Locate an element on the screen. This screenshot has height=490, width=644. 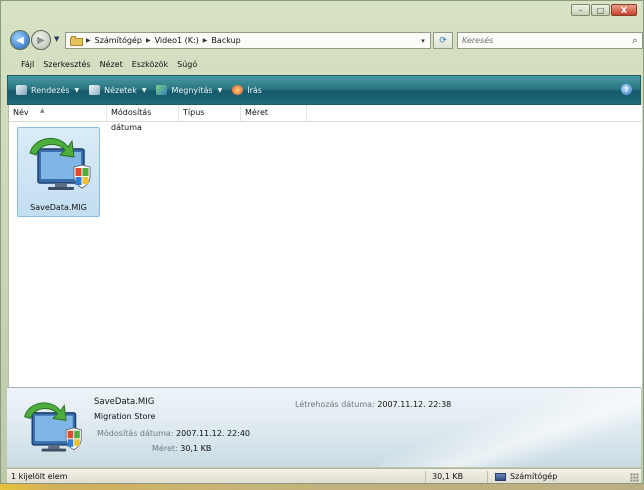
address-bar: ▶ Számítógép ▶ Video1 (K:) ▶ Backup ▾ is located at coordinates (248, 40).